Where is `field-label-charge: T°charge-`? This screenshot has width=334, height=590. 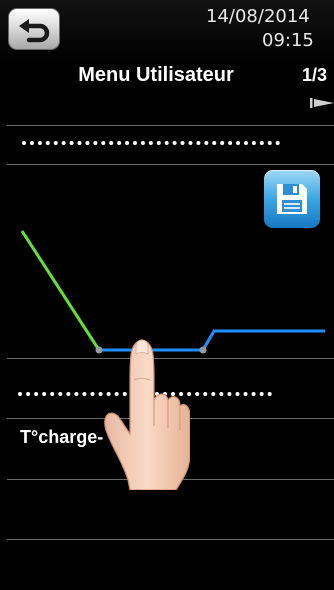
field-label-charge: T°charge- is located at coordinates (62, 437).